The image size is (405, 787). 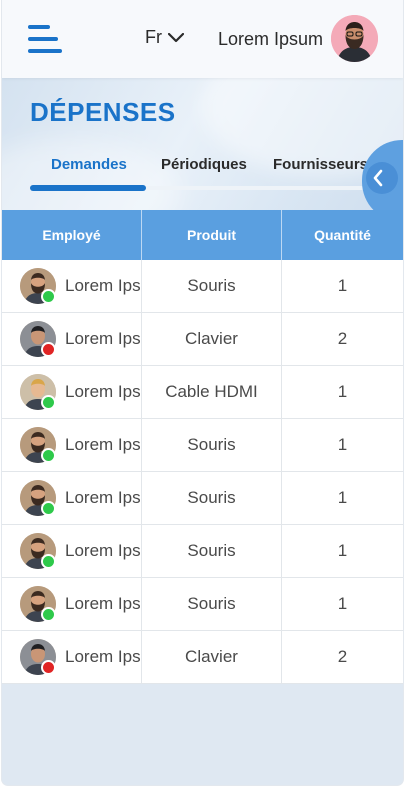 What do you see at coordinates (320, 164) in the screenshot?
I see `tab-fournisseurs: Fournisseurs` at bounding box center [320, 164].